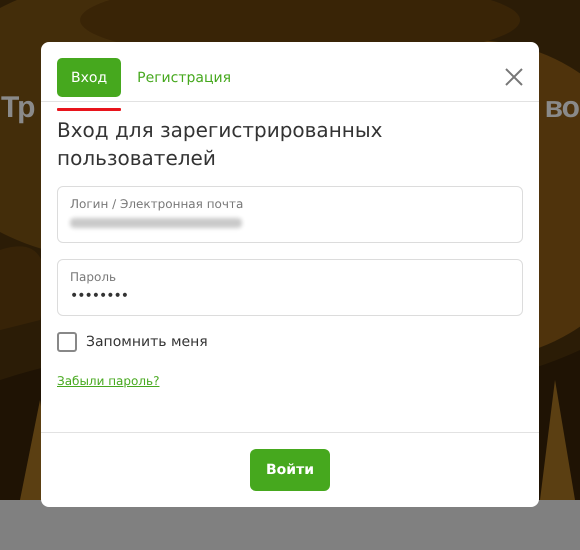 The image size is (580, 550). Describe the element at coordinates (561, 108) in the screenshot. I see `heading-text: во` at that location.